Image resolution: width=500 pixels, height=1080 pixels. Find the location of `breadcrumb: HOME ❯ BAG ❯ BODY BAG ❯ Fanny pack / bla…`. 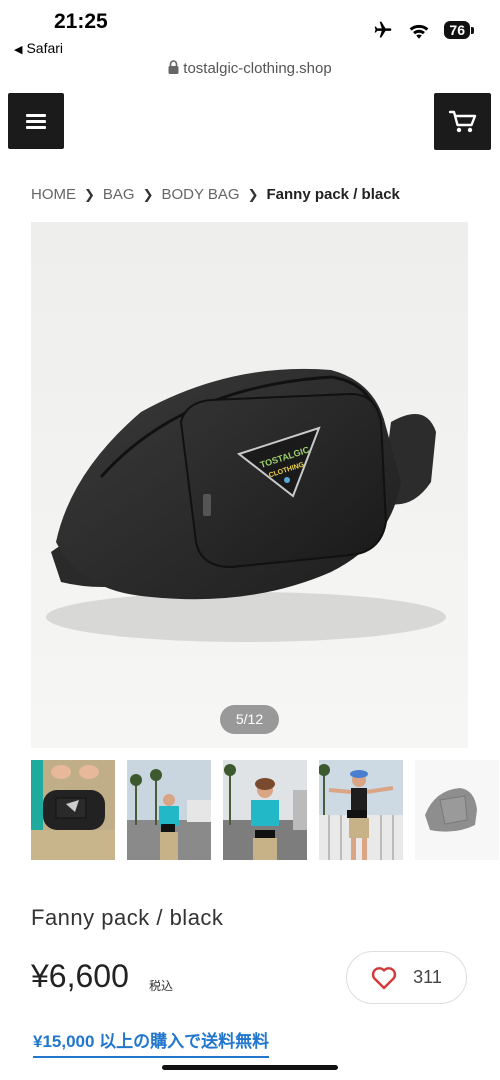

breadcrumb: HOME ❯ BAG ❯ BODY BAG ❯ Fanny pack / bla… is located at coordinates (215, 194).